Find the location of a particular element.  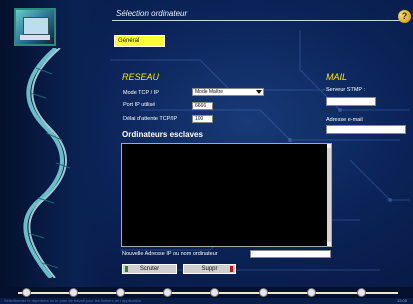

dna-helix-graphic is located at coordinates (47, 163).